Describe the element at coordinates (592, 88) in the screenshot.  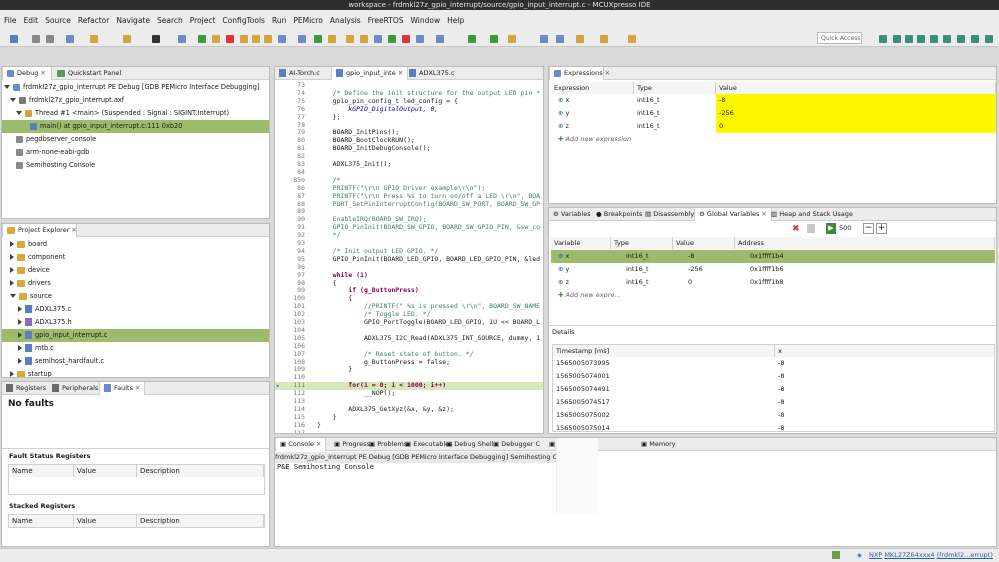
I see `column-header: Expression` at that location.